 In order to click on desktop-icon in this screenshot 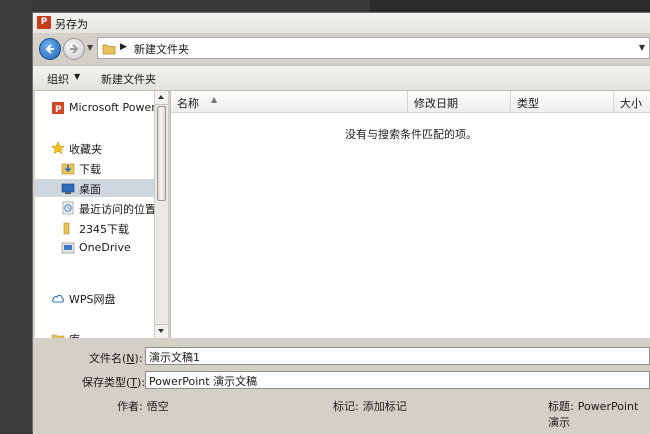, I will do `click(68, 188)`.